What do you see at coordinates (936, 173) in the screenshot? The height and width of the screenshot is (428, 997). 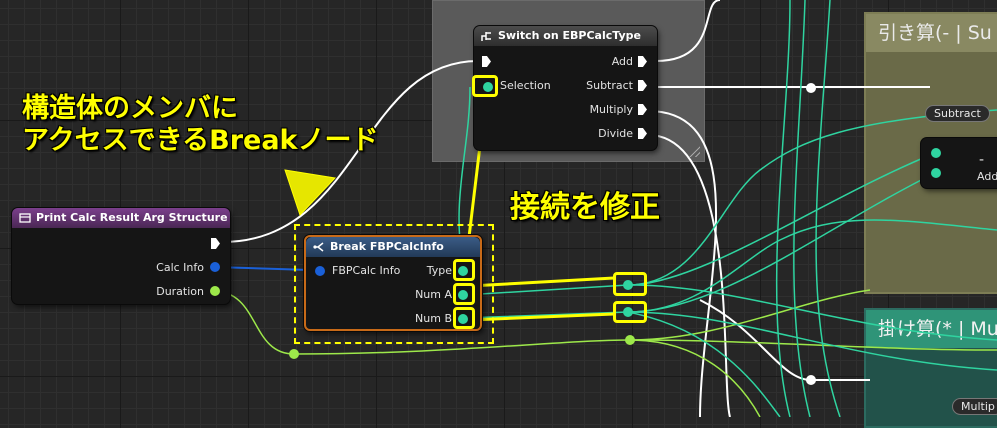 I see `math-input-b-pin` at bounding box center [936, 173].